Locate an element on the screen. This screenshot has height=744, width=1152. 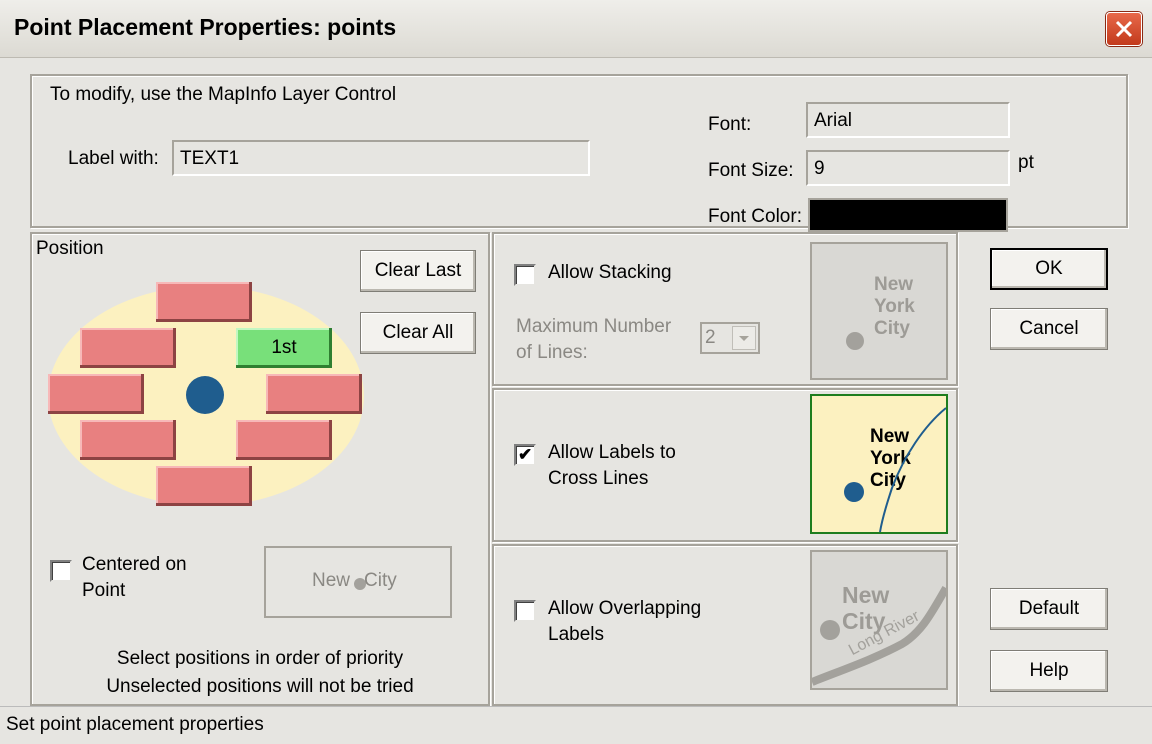
label-with-field: TEXT1 is located at coordinates (381, 158).